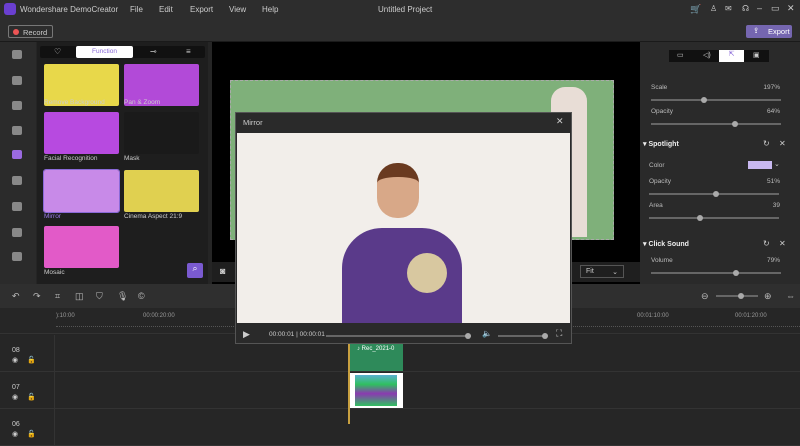  I want to click on upload-icon: ⇪, so click(756, 30).